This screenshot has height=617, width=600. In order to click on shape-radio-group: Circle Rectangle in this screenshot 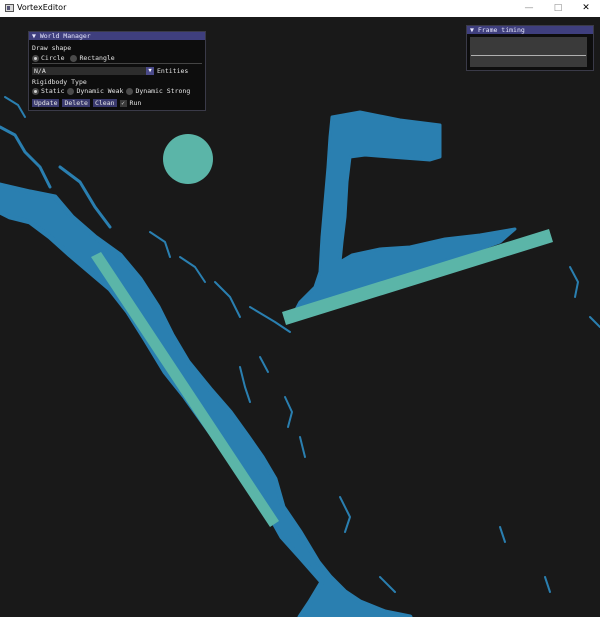, I will do `click(73, 58)`.